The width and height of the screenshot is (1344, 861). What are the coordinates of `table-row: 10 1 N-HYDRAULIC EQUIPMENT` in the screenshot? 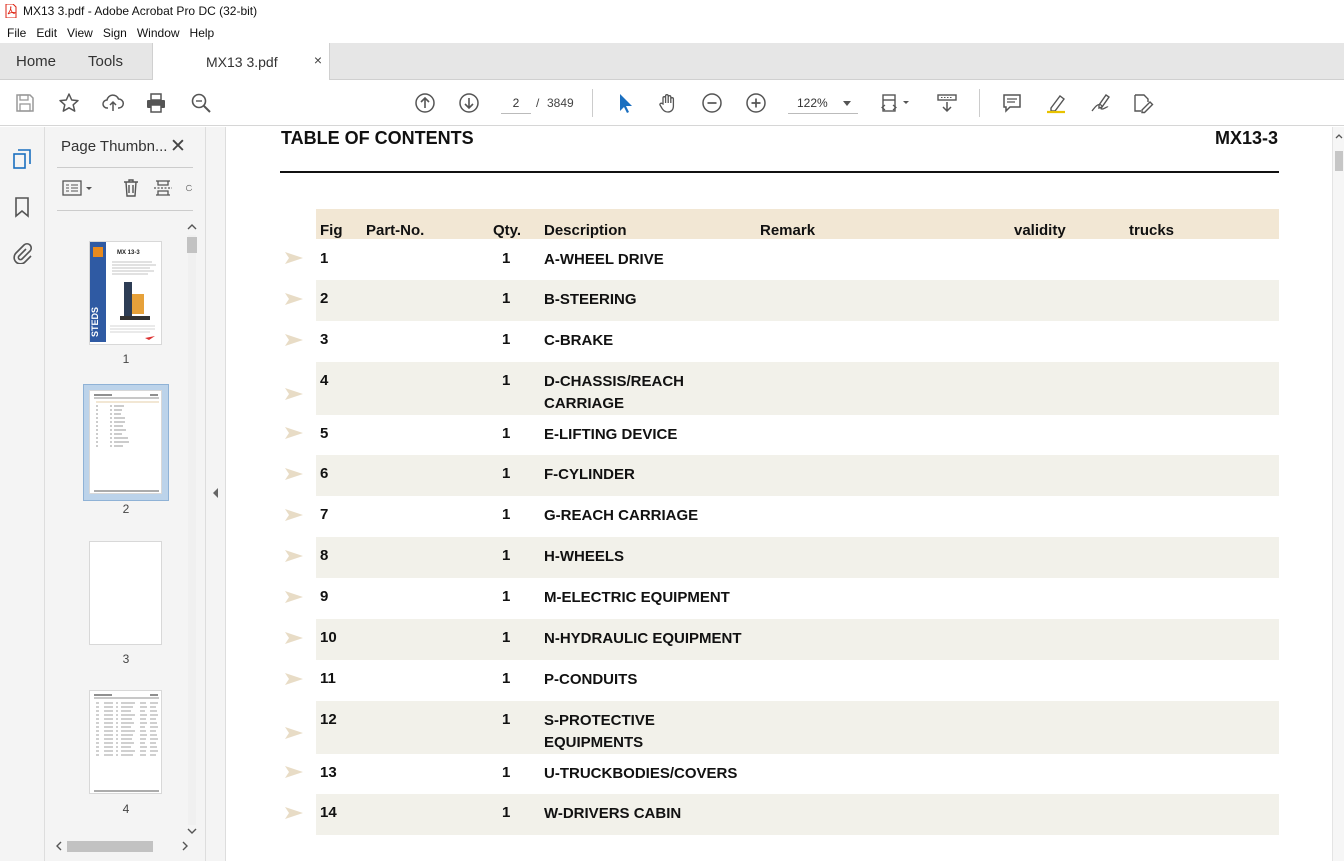 It's located at (797, 639).